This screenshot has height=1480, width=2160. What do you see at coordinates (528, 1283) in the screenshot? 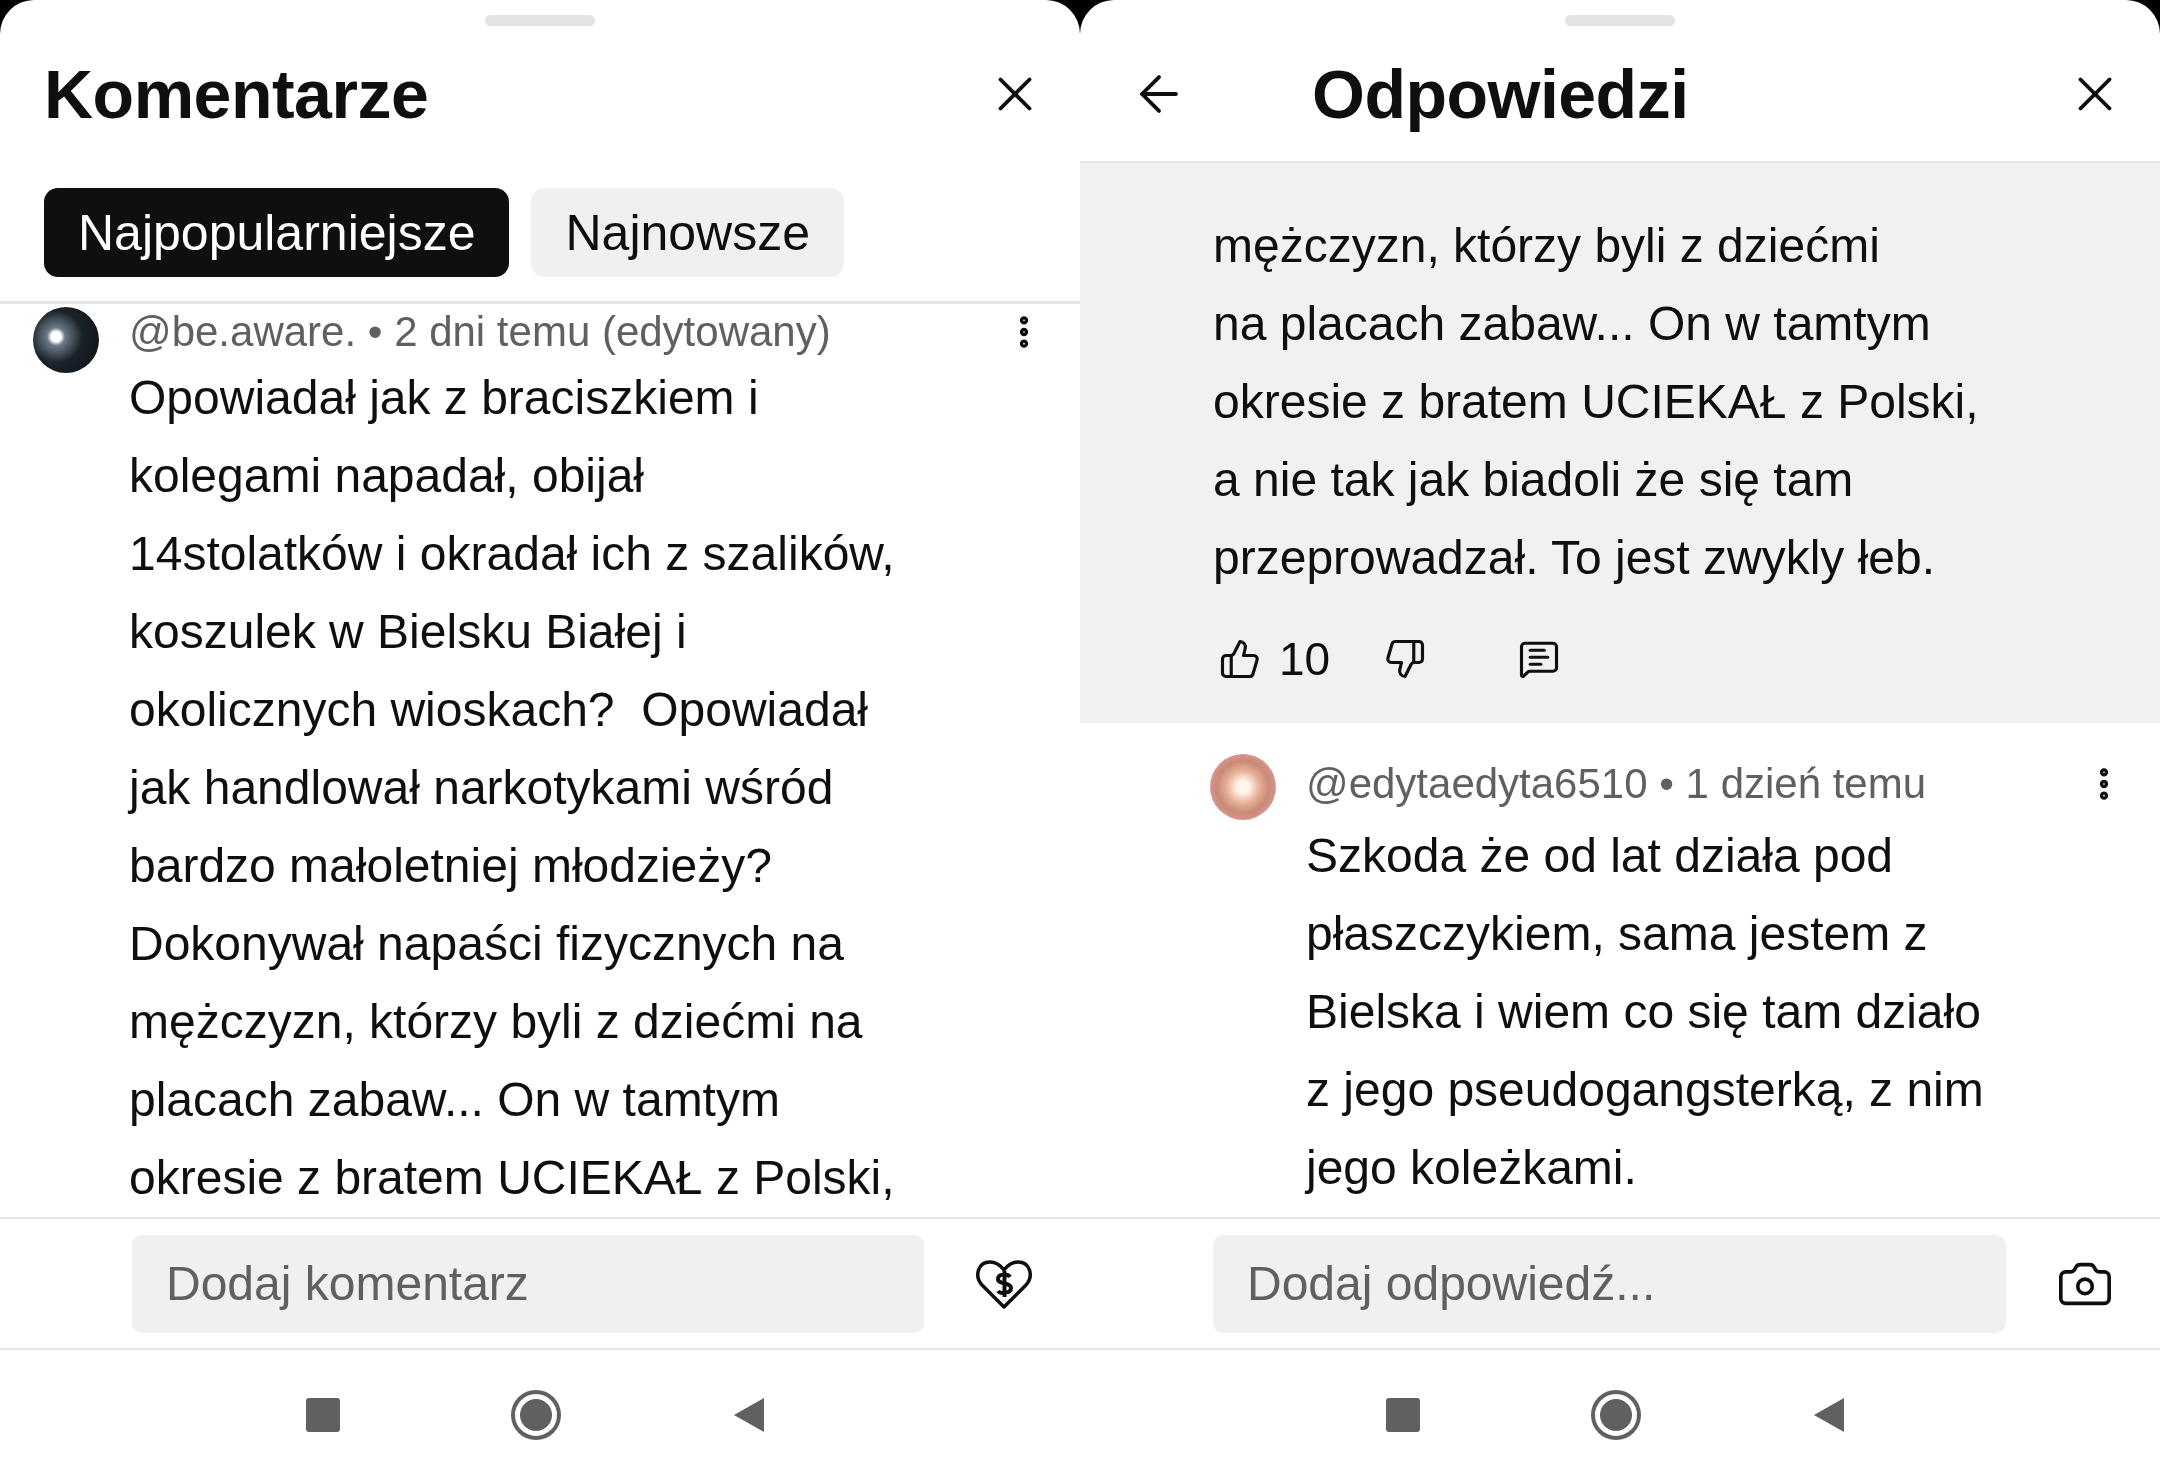
I see `comment-input-field: Dodaj komentarz` at bounding box center [528, 1283].